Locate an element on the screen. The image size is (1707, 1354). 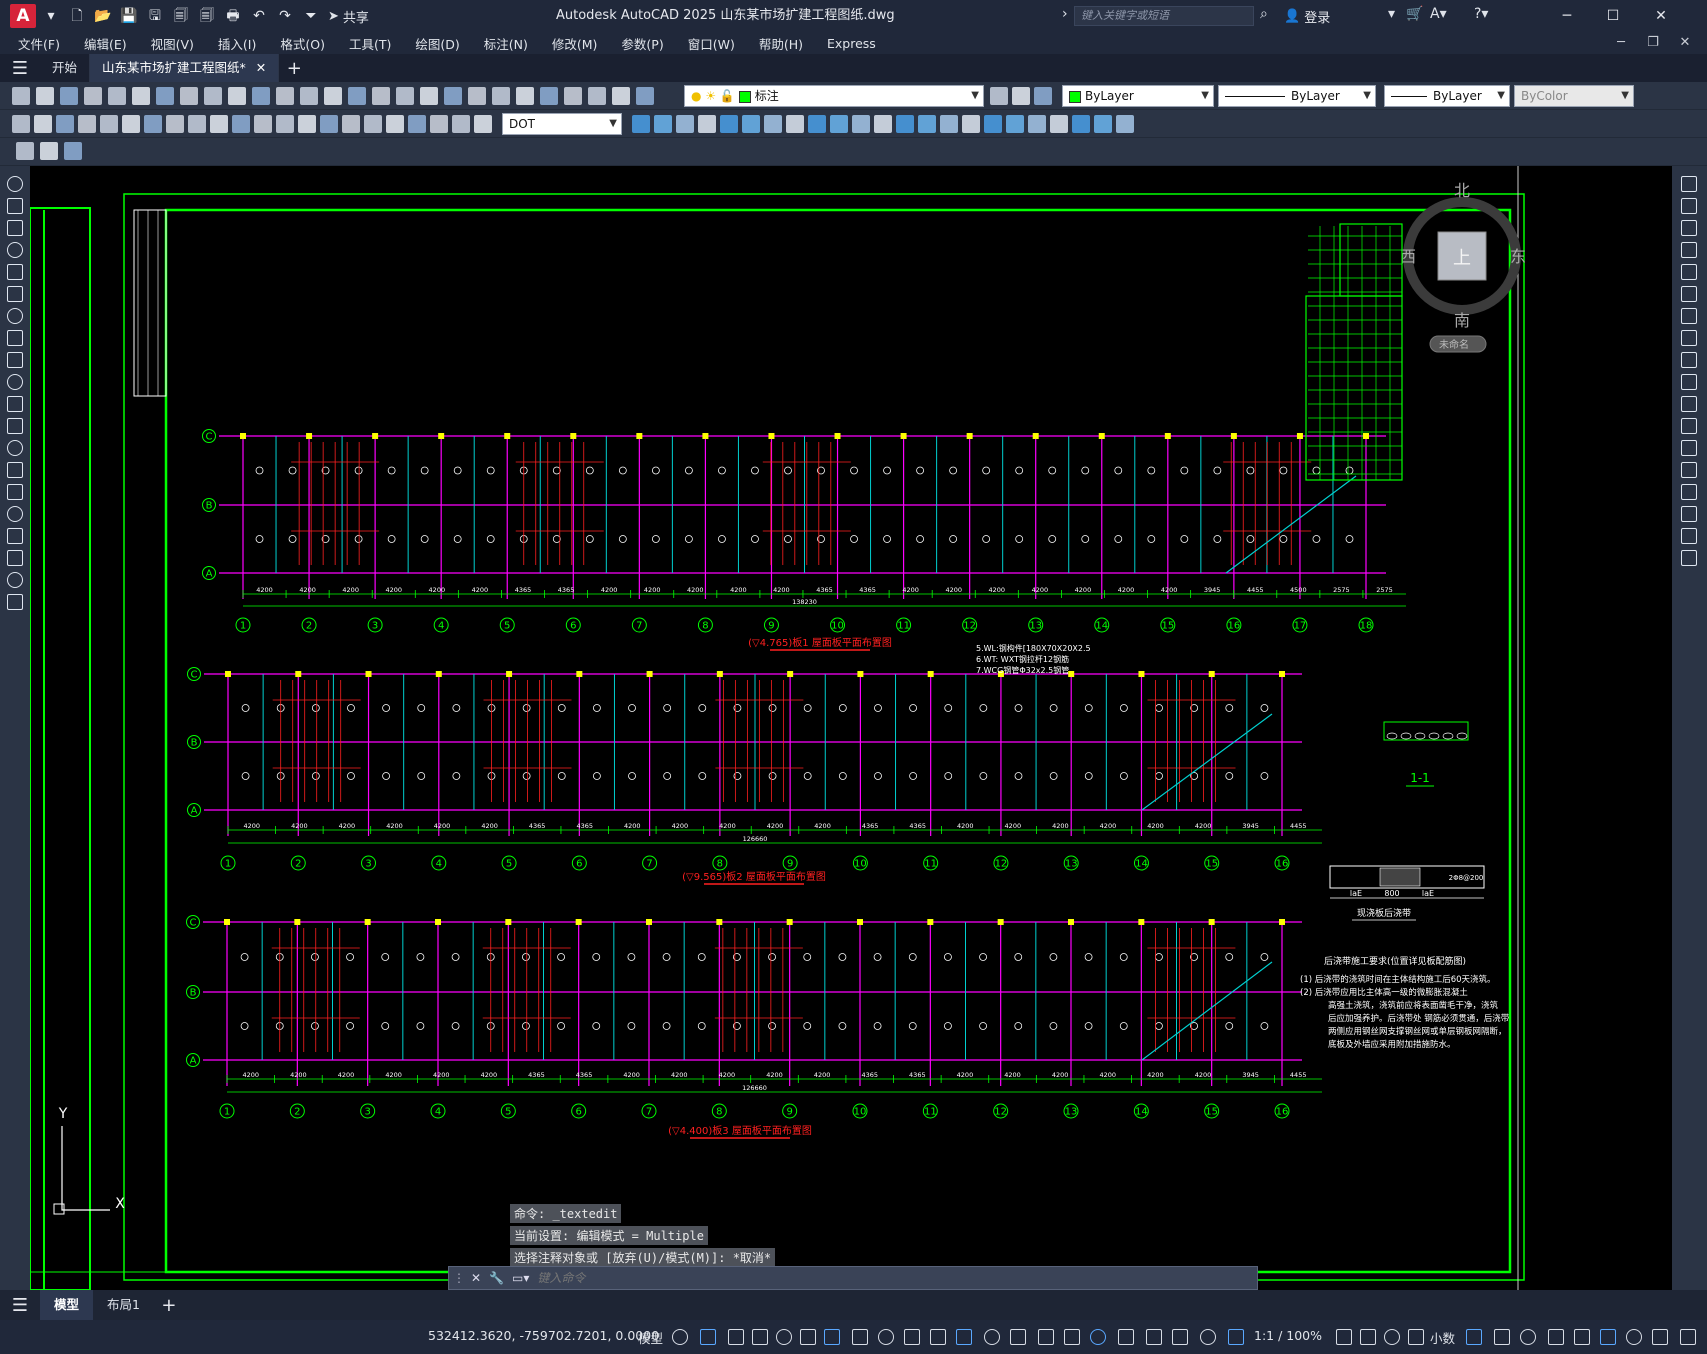
dim-linear-icon is located at coordinates (21, 124).